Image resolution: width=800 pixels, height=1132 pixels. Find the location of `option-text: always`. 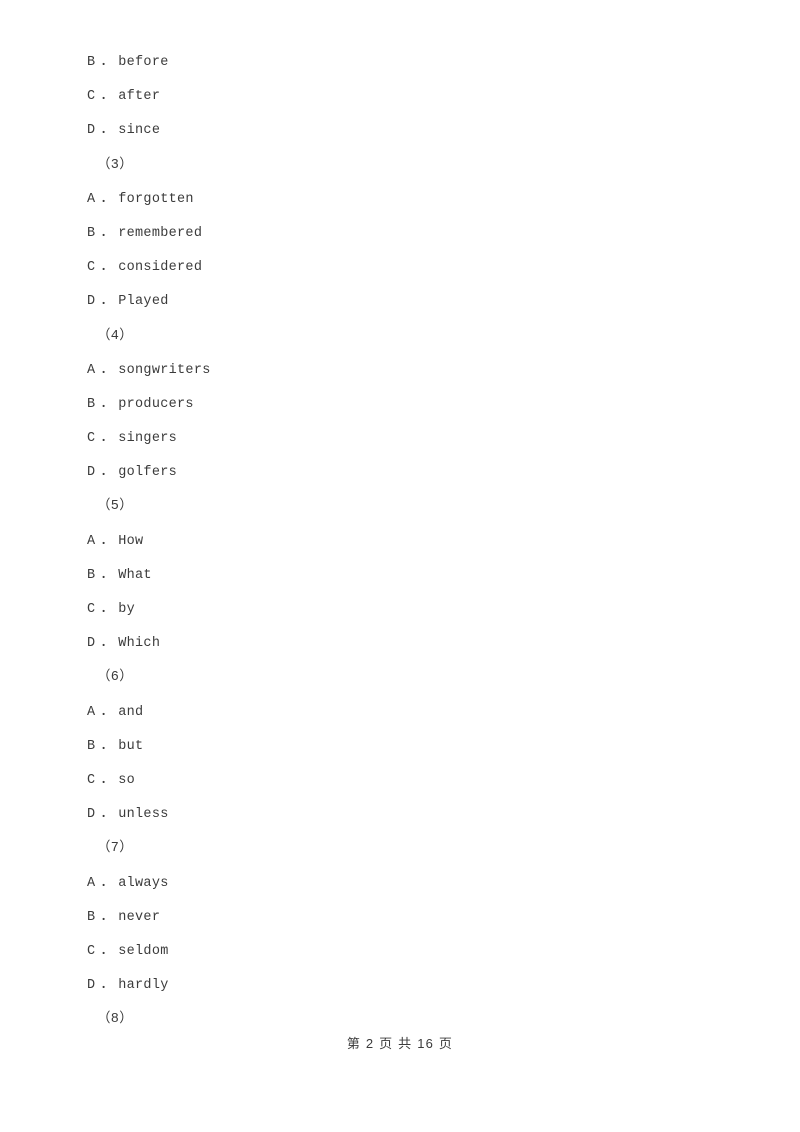

option-text: always is located at coordinates (143, 883).